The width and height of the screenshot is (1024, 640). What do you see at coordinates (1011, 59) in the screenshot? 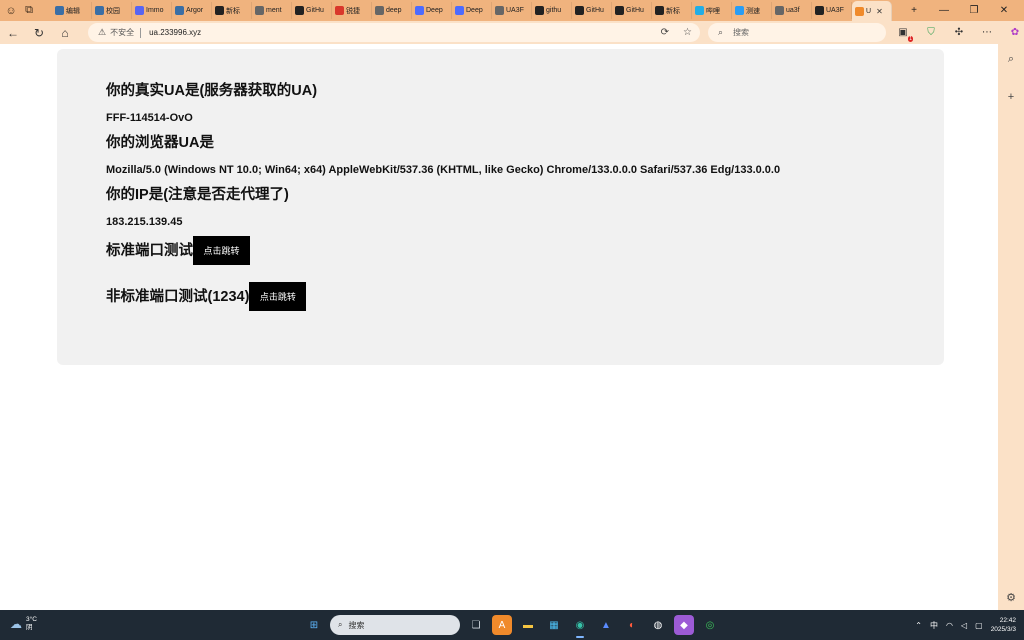
I see `sidebar-search-icon: ⌕` at bounding box center [1011, 59].